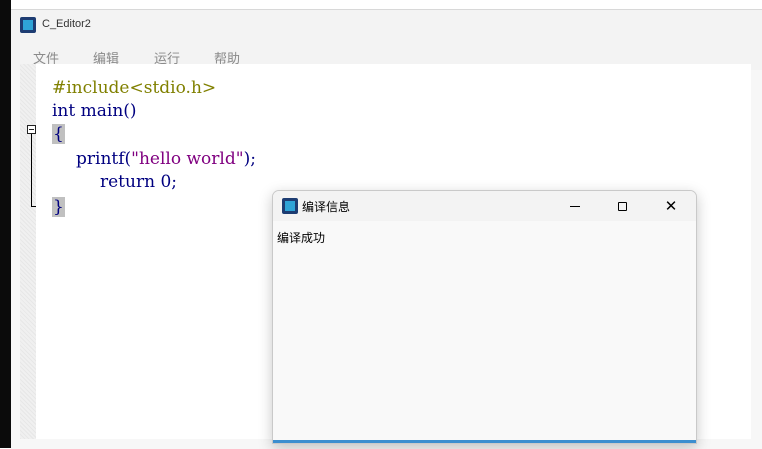 This screenshot has width=762, height=449. Describe the element at coordinates (128, 182) in the screenshot. I see `keyword-return: return` at that location.